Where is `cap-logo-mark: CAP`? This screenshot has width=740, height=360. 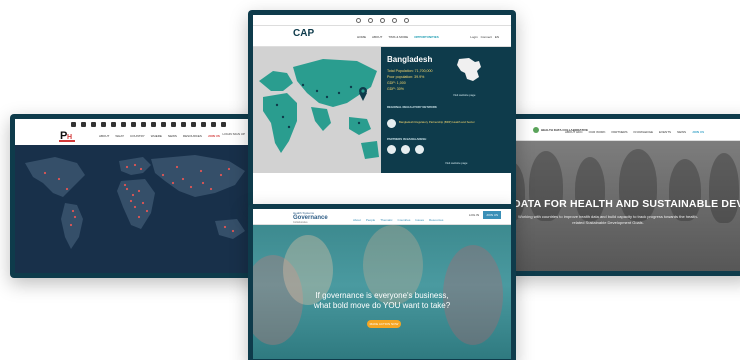
cap-logo-mark: CAP is located at coordinates (304, 33).